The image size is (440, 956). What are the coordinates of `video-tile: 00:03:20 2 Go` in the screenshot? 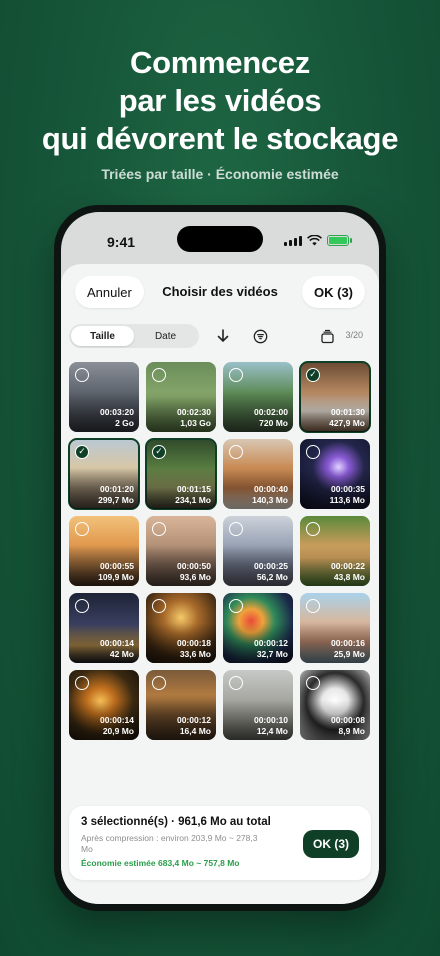 It's located at (104, 397).